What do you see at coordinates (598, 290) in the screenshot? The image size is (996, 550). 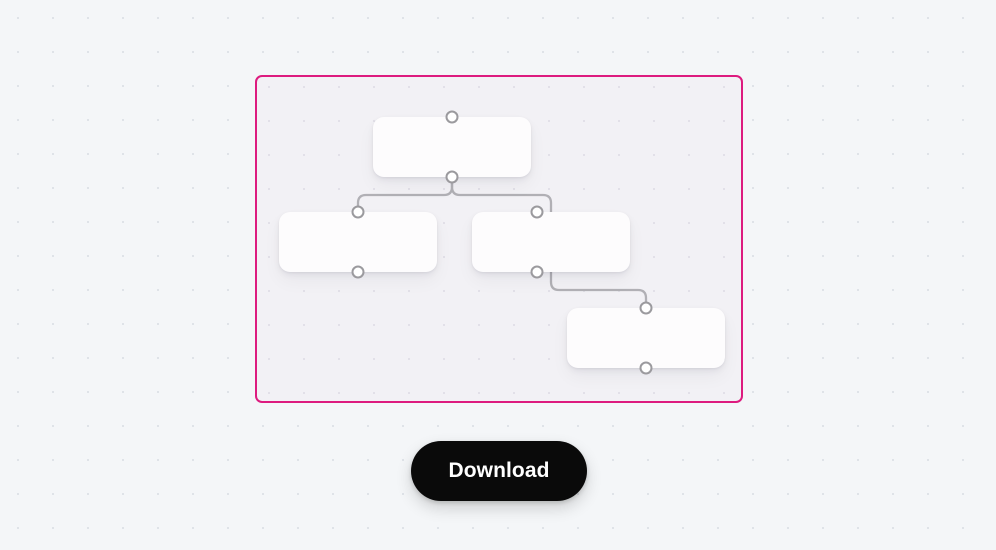 I see `edge-node3-node4` at bounding box center [598, 290].